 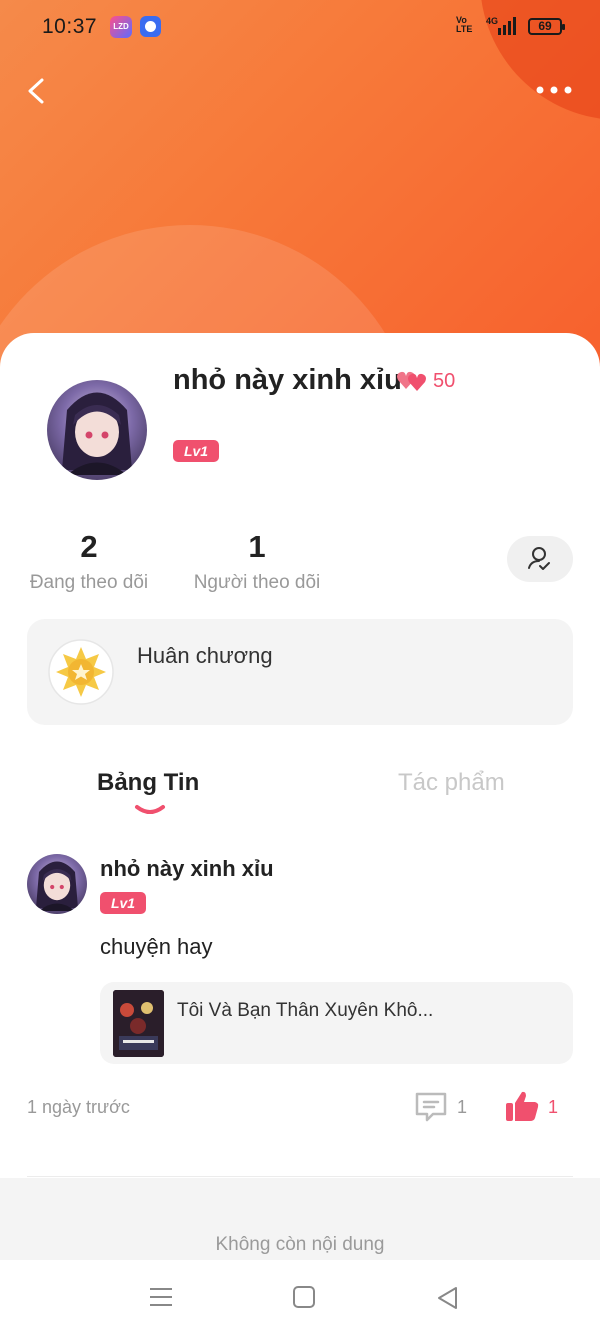 I want to click on back-arrow-icon, so click(x=38, y=91).